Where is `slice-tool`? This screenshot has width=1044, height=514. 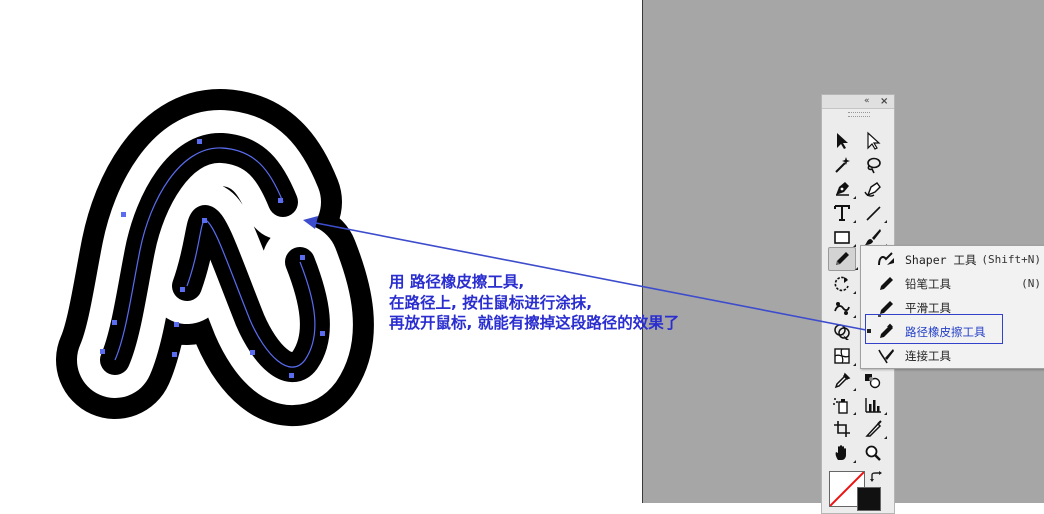
slice-tool is located at coordinates (874, 428).